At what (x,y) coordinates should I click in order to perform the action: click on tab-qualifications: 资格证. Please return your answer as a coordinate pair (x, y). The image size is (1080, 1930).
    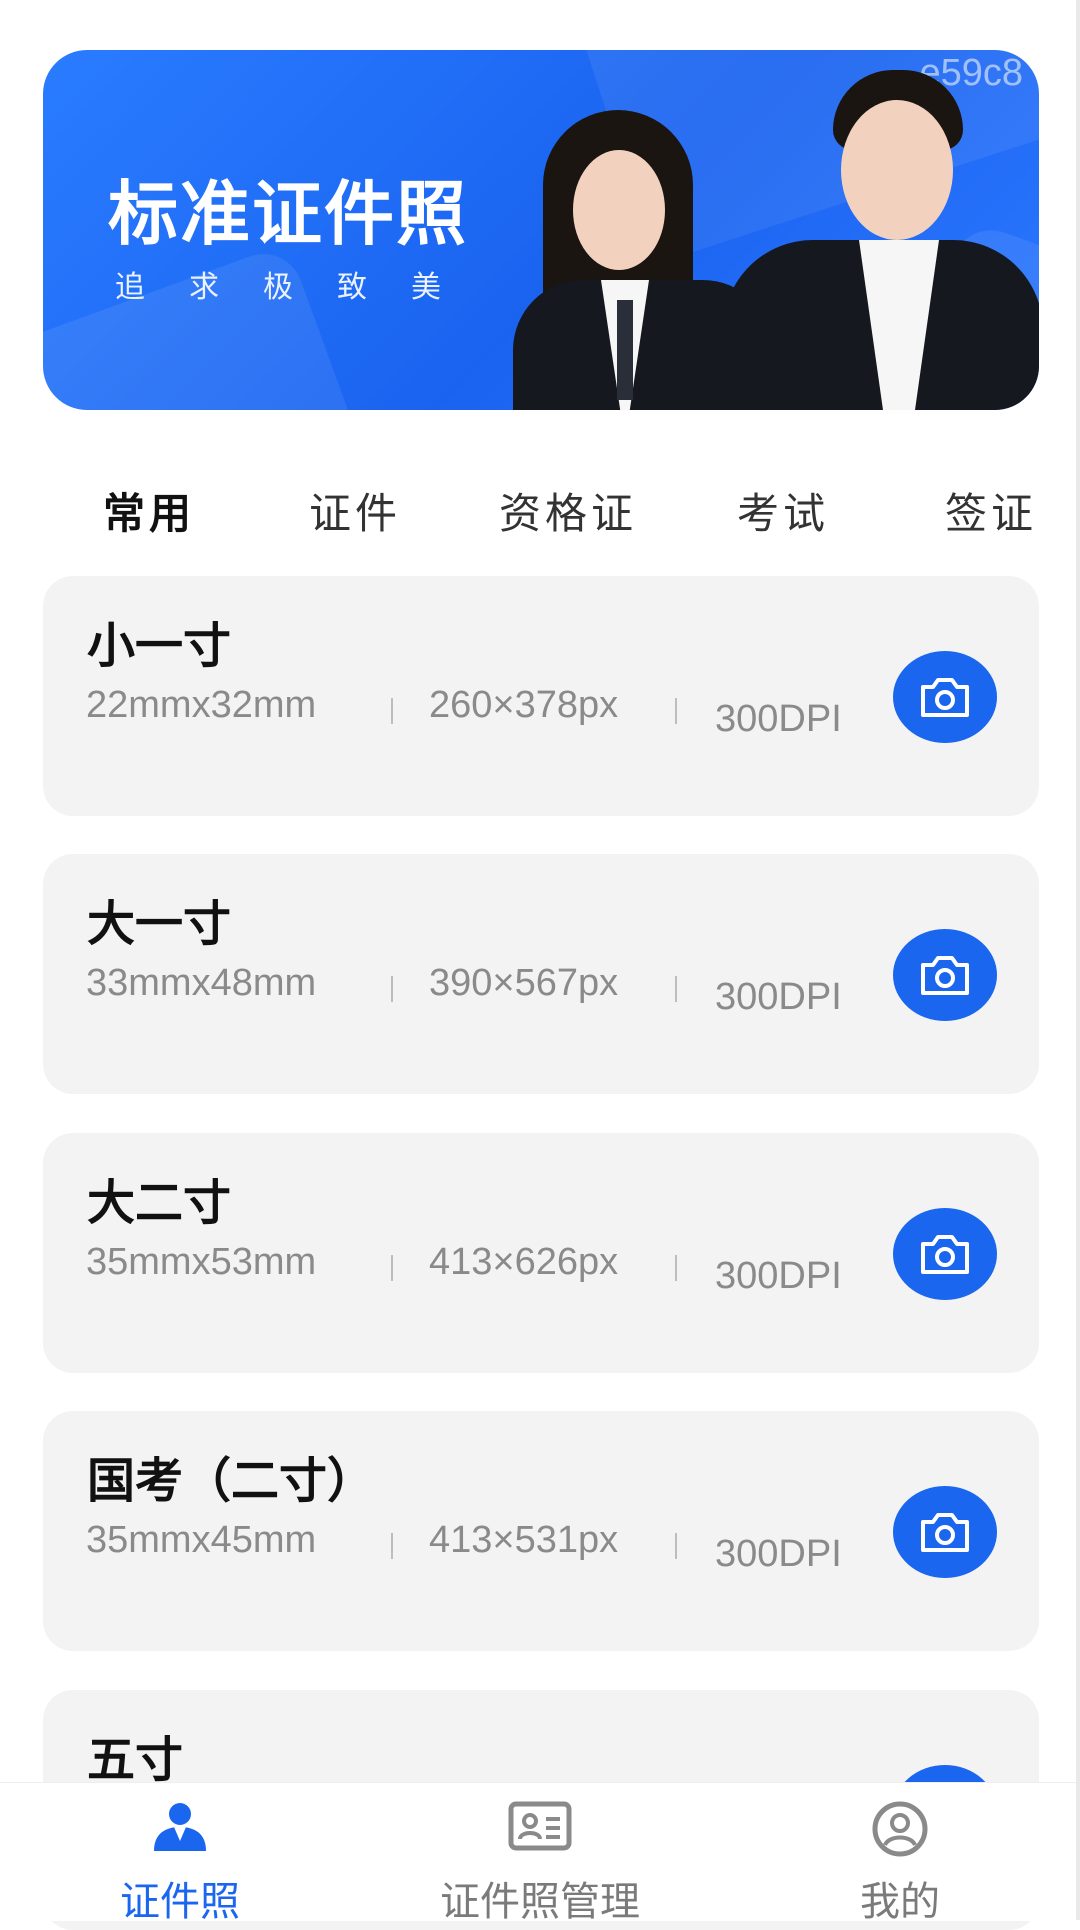
    Looking at the image, I should click on (568, 510).